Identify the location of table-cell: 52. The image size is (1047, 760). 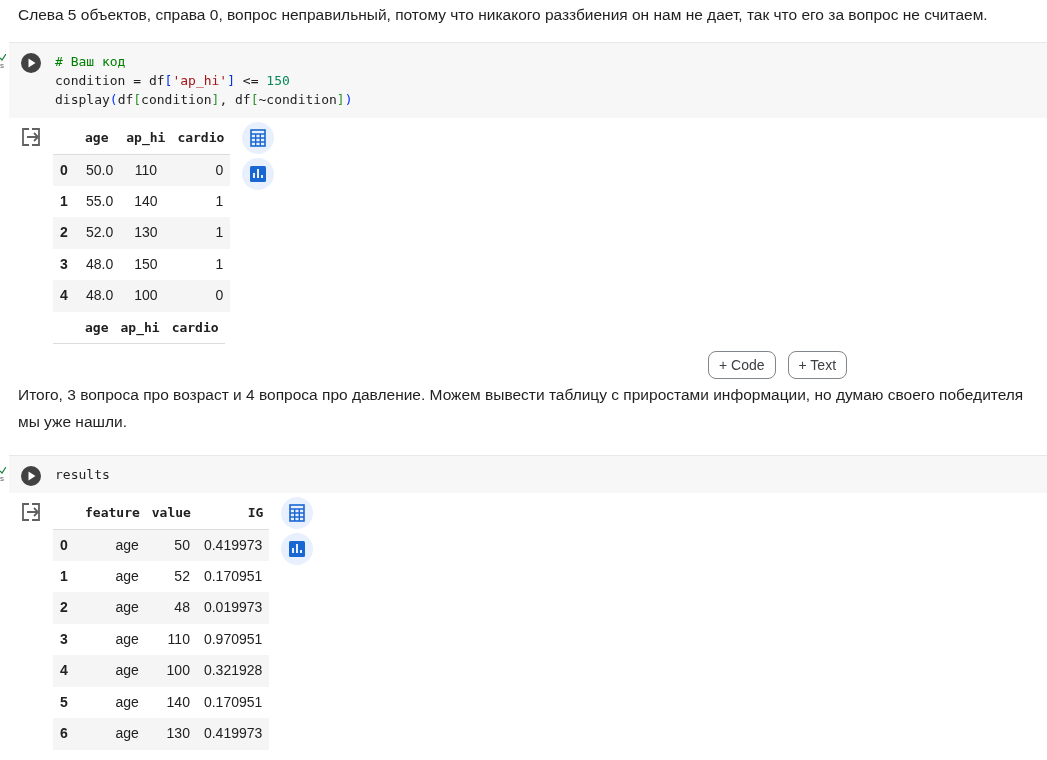
(171, 576).